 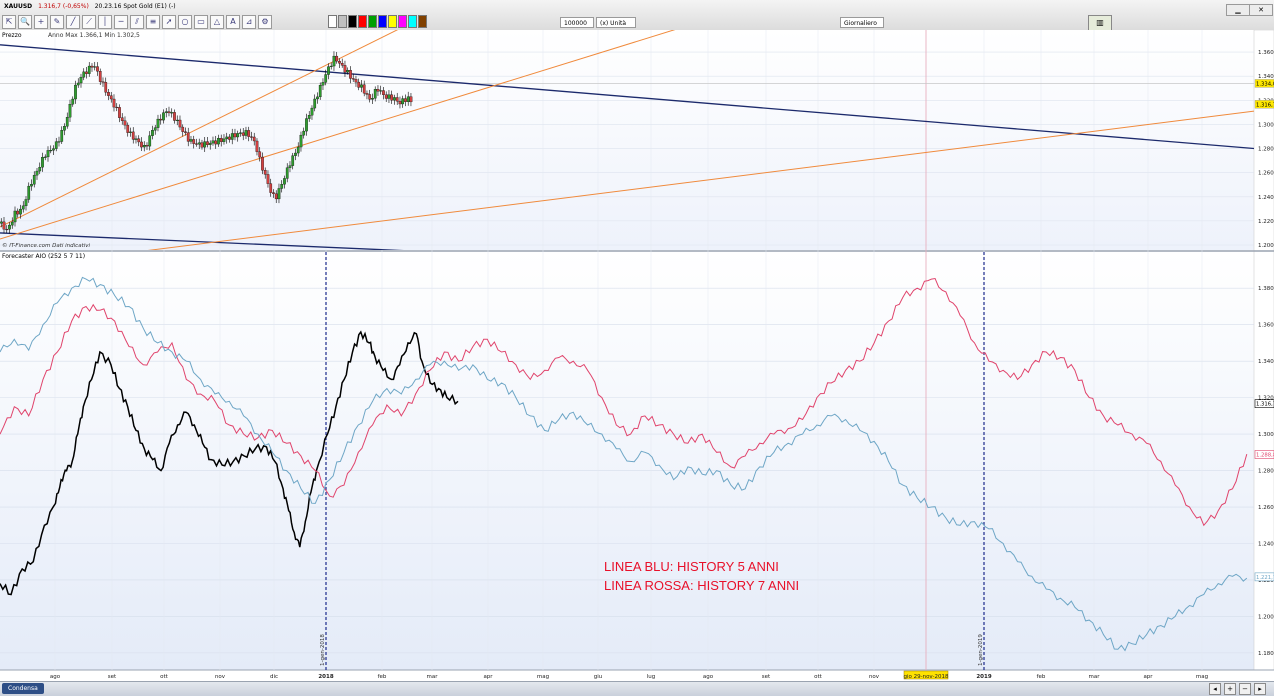 What do you see at coordinates (217, 22) in the screenshot?
I see `triangle-icon: △` at bounding box center [217, 22].